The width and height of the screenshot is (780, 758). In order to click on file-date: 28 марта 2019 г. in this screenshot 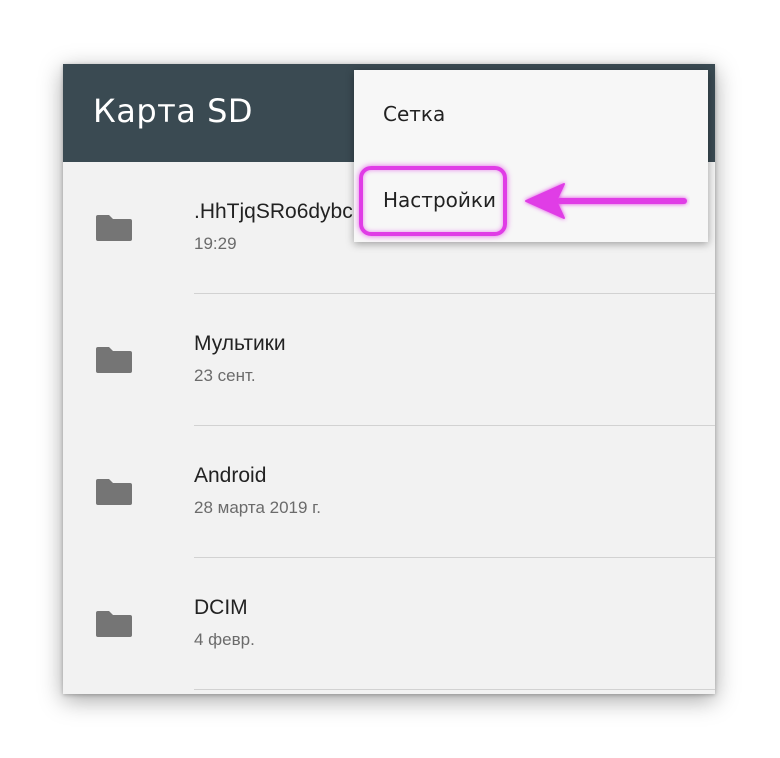, I will do `click(258, 507)`.